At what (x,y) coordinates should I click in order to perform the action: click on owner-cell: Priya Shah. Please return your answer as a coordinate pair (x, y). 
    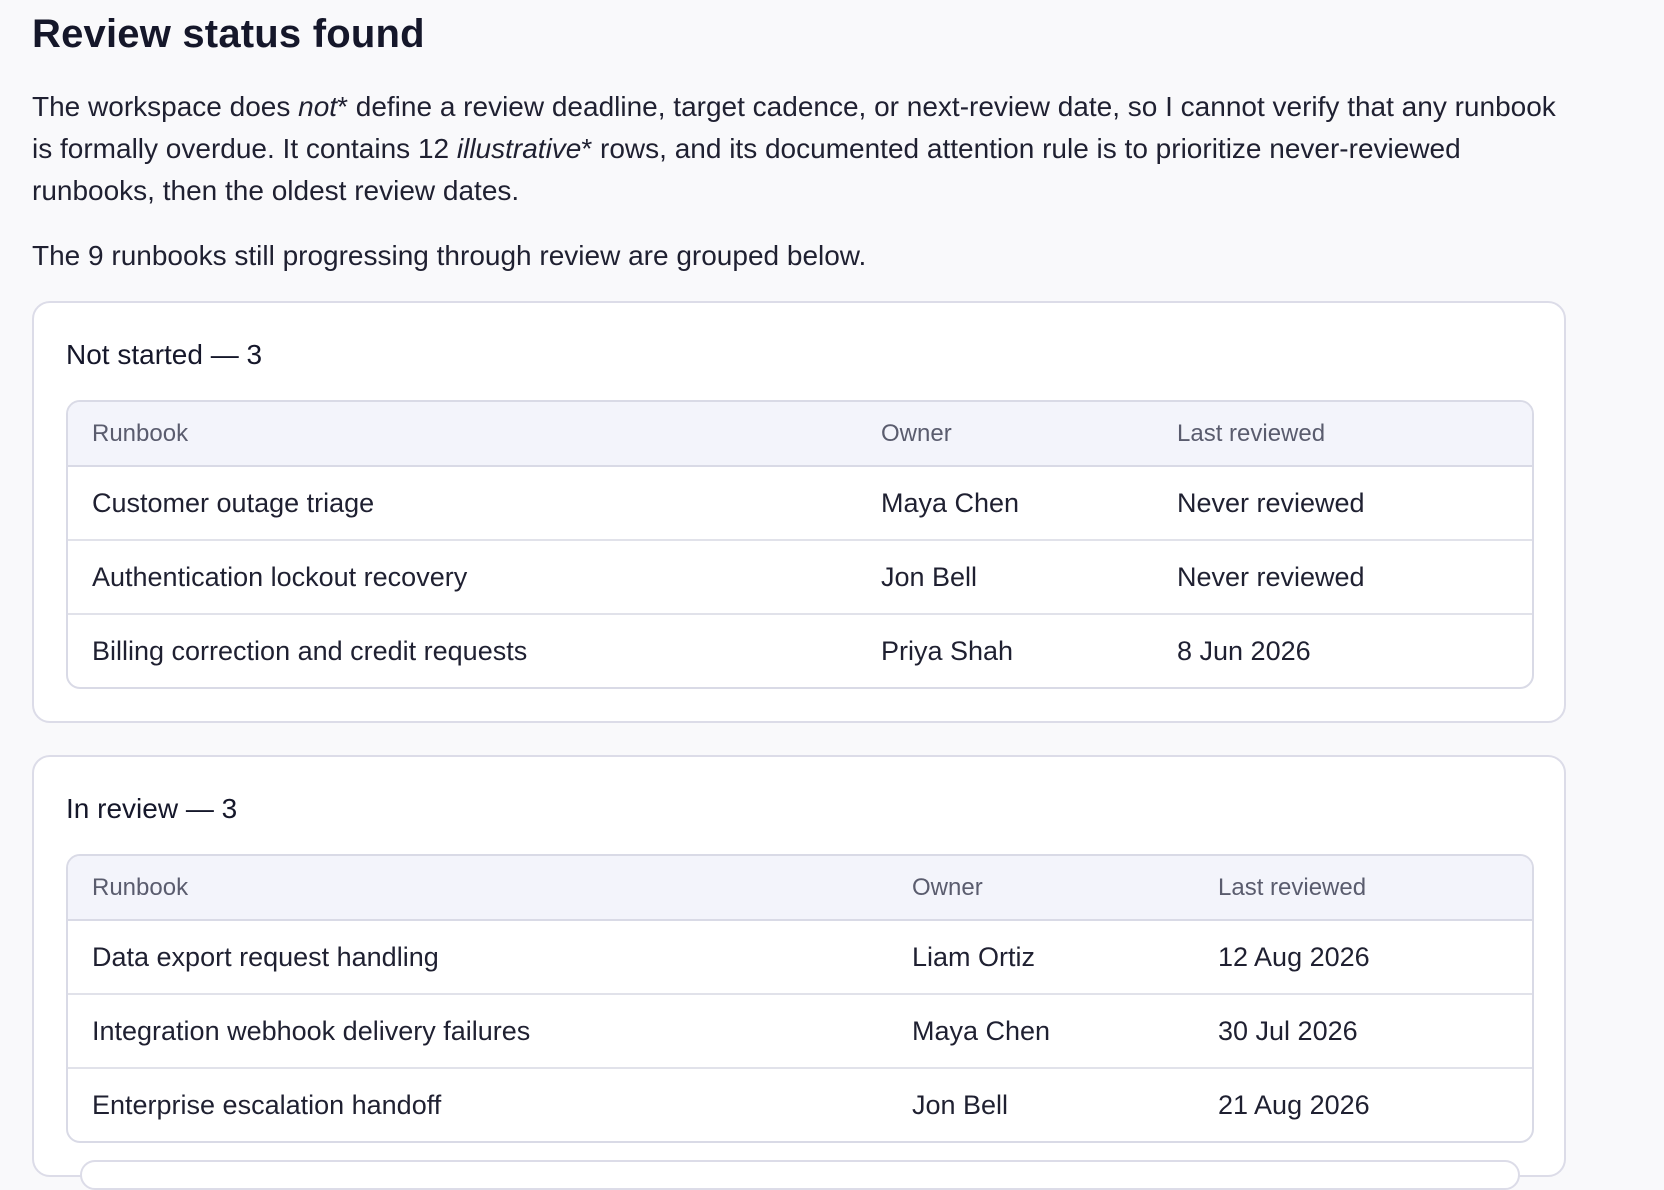
    Looking at the image, I should click on (947, 650).